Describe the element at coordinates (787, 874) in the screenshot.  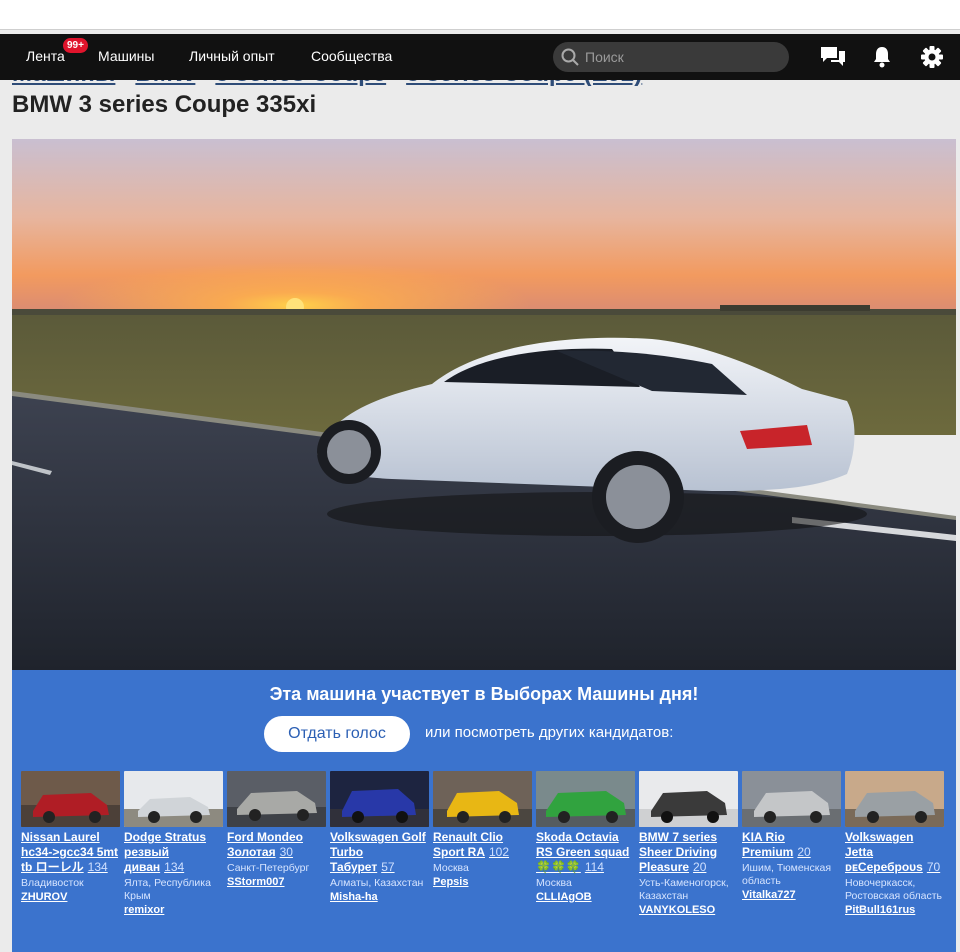
I see `candidate-city: Ишим, Тюменская область` at that location.